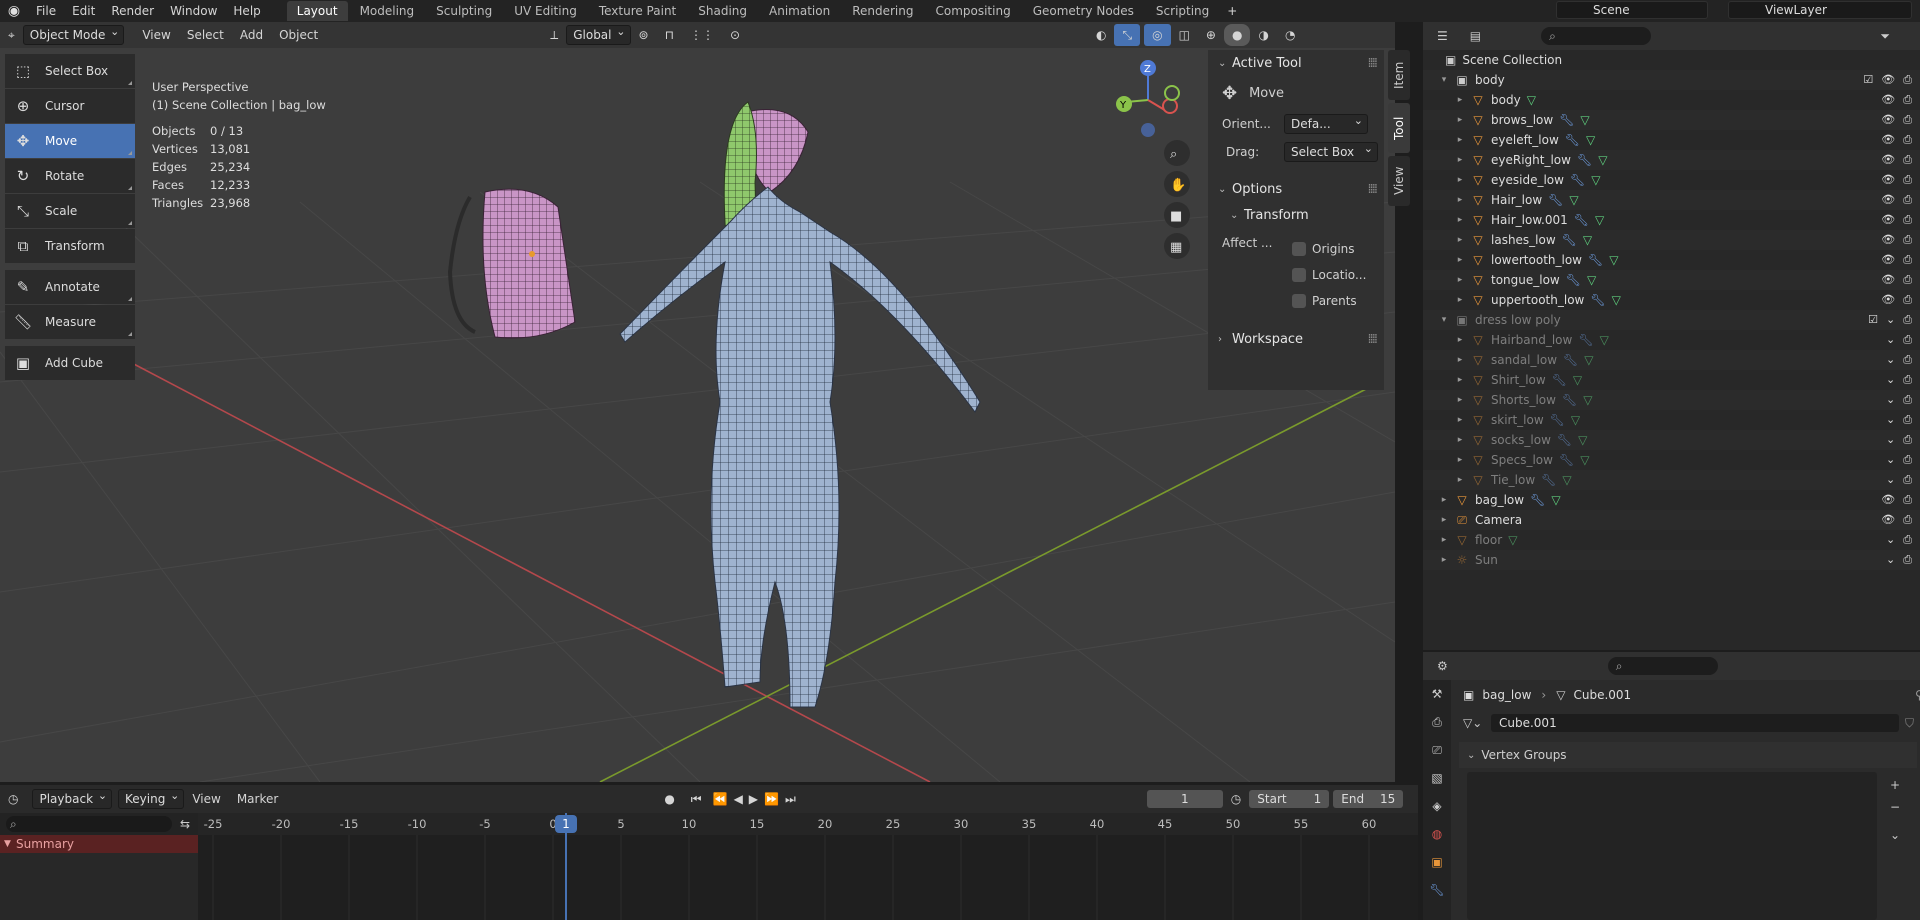 The image size is (1920, 920). I want to click on tool-select-box: ⬚ Select Box, so click(70, 71).